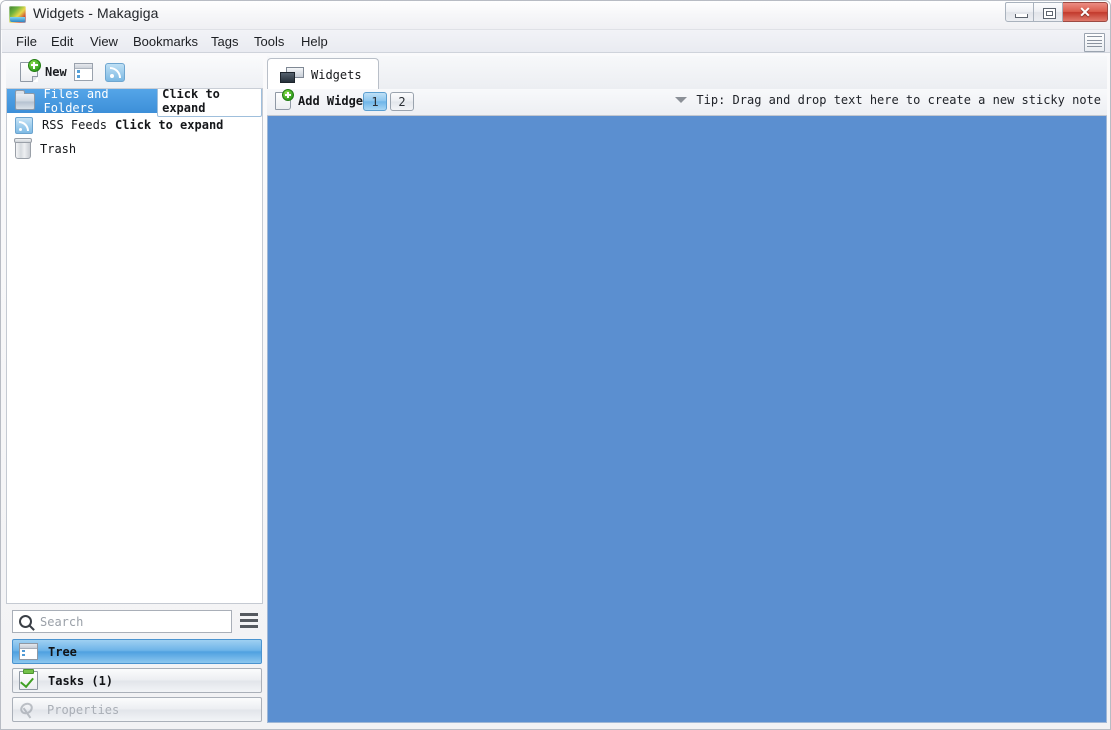 This screenshot has width=1111, height=730. I want to click on rss-feed-icon, so click(115, 72).